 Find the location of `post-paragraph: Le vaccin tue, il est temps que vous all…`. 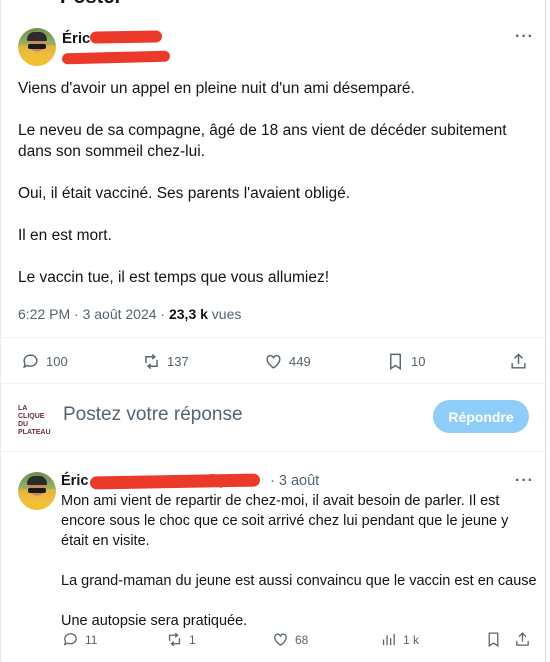

post-paragraph: Le vaccin tue, il est temps que vous all… is located at coordinates (174, 277).